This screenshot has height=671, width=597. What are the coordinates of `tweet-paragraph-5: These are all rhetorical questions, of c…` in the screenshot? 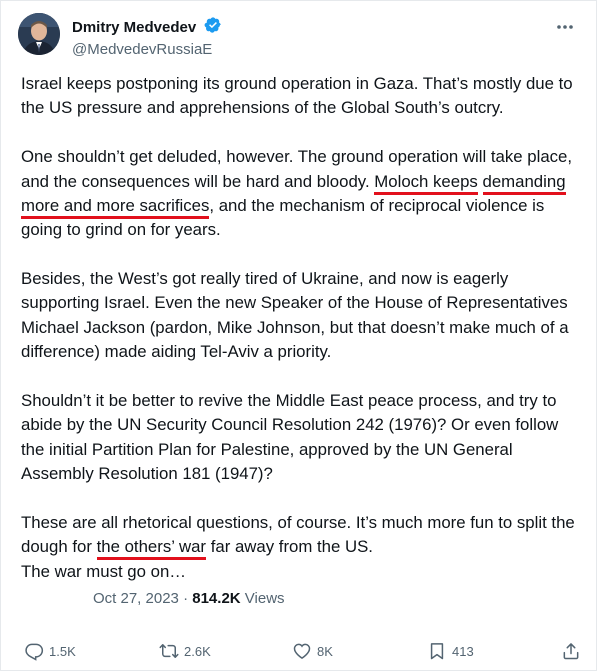 It's located at (303, 547).